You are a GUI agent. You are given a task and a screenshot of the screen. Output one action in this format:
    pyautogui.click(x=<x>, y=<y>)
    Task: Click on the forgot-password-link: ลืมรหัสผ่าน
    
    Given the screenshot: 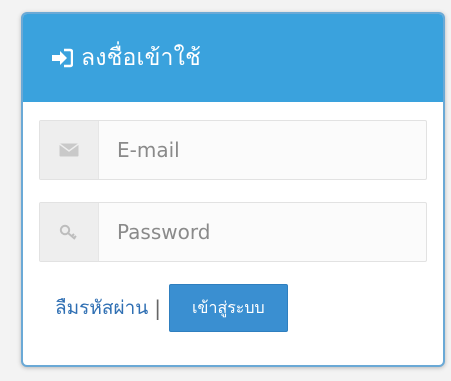 What is the action you would take?
    pyautogui.click(x=101, y=308)
    